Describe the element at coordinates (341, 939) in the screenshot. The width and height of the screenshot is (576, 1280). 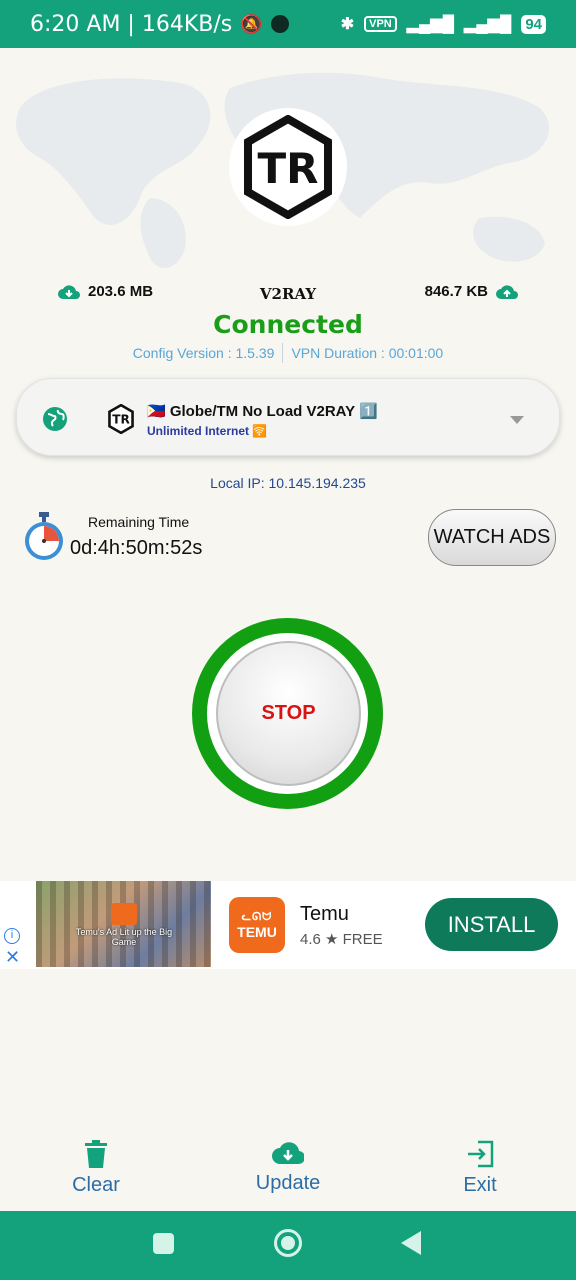
I see `ad-app-rating: 4.6 ★ FREE` at that location.